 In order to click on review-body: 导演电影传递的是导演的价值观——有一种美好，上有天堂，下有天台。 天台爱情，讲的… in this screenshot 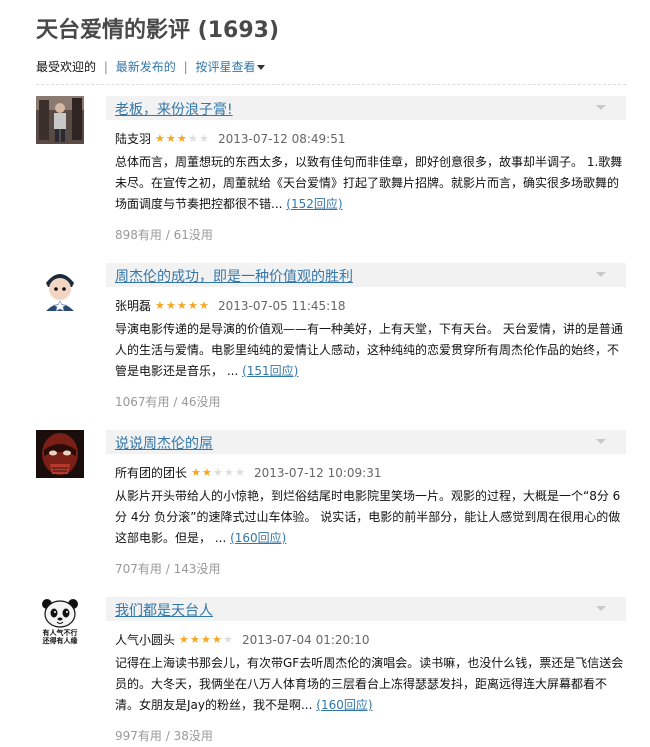, I will do `click(370, 350)`.